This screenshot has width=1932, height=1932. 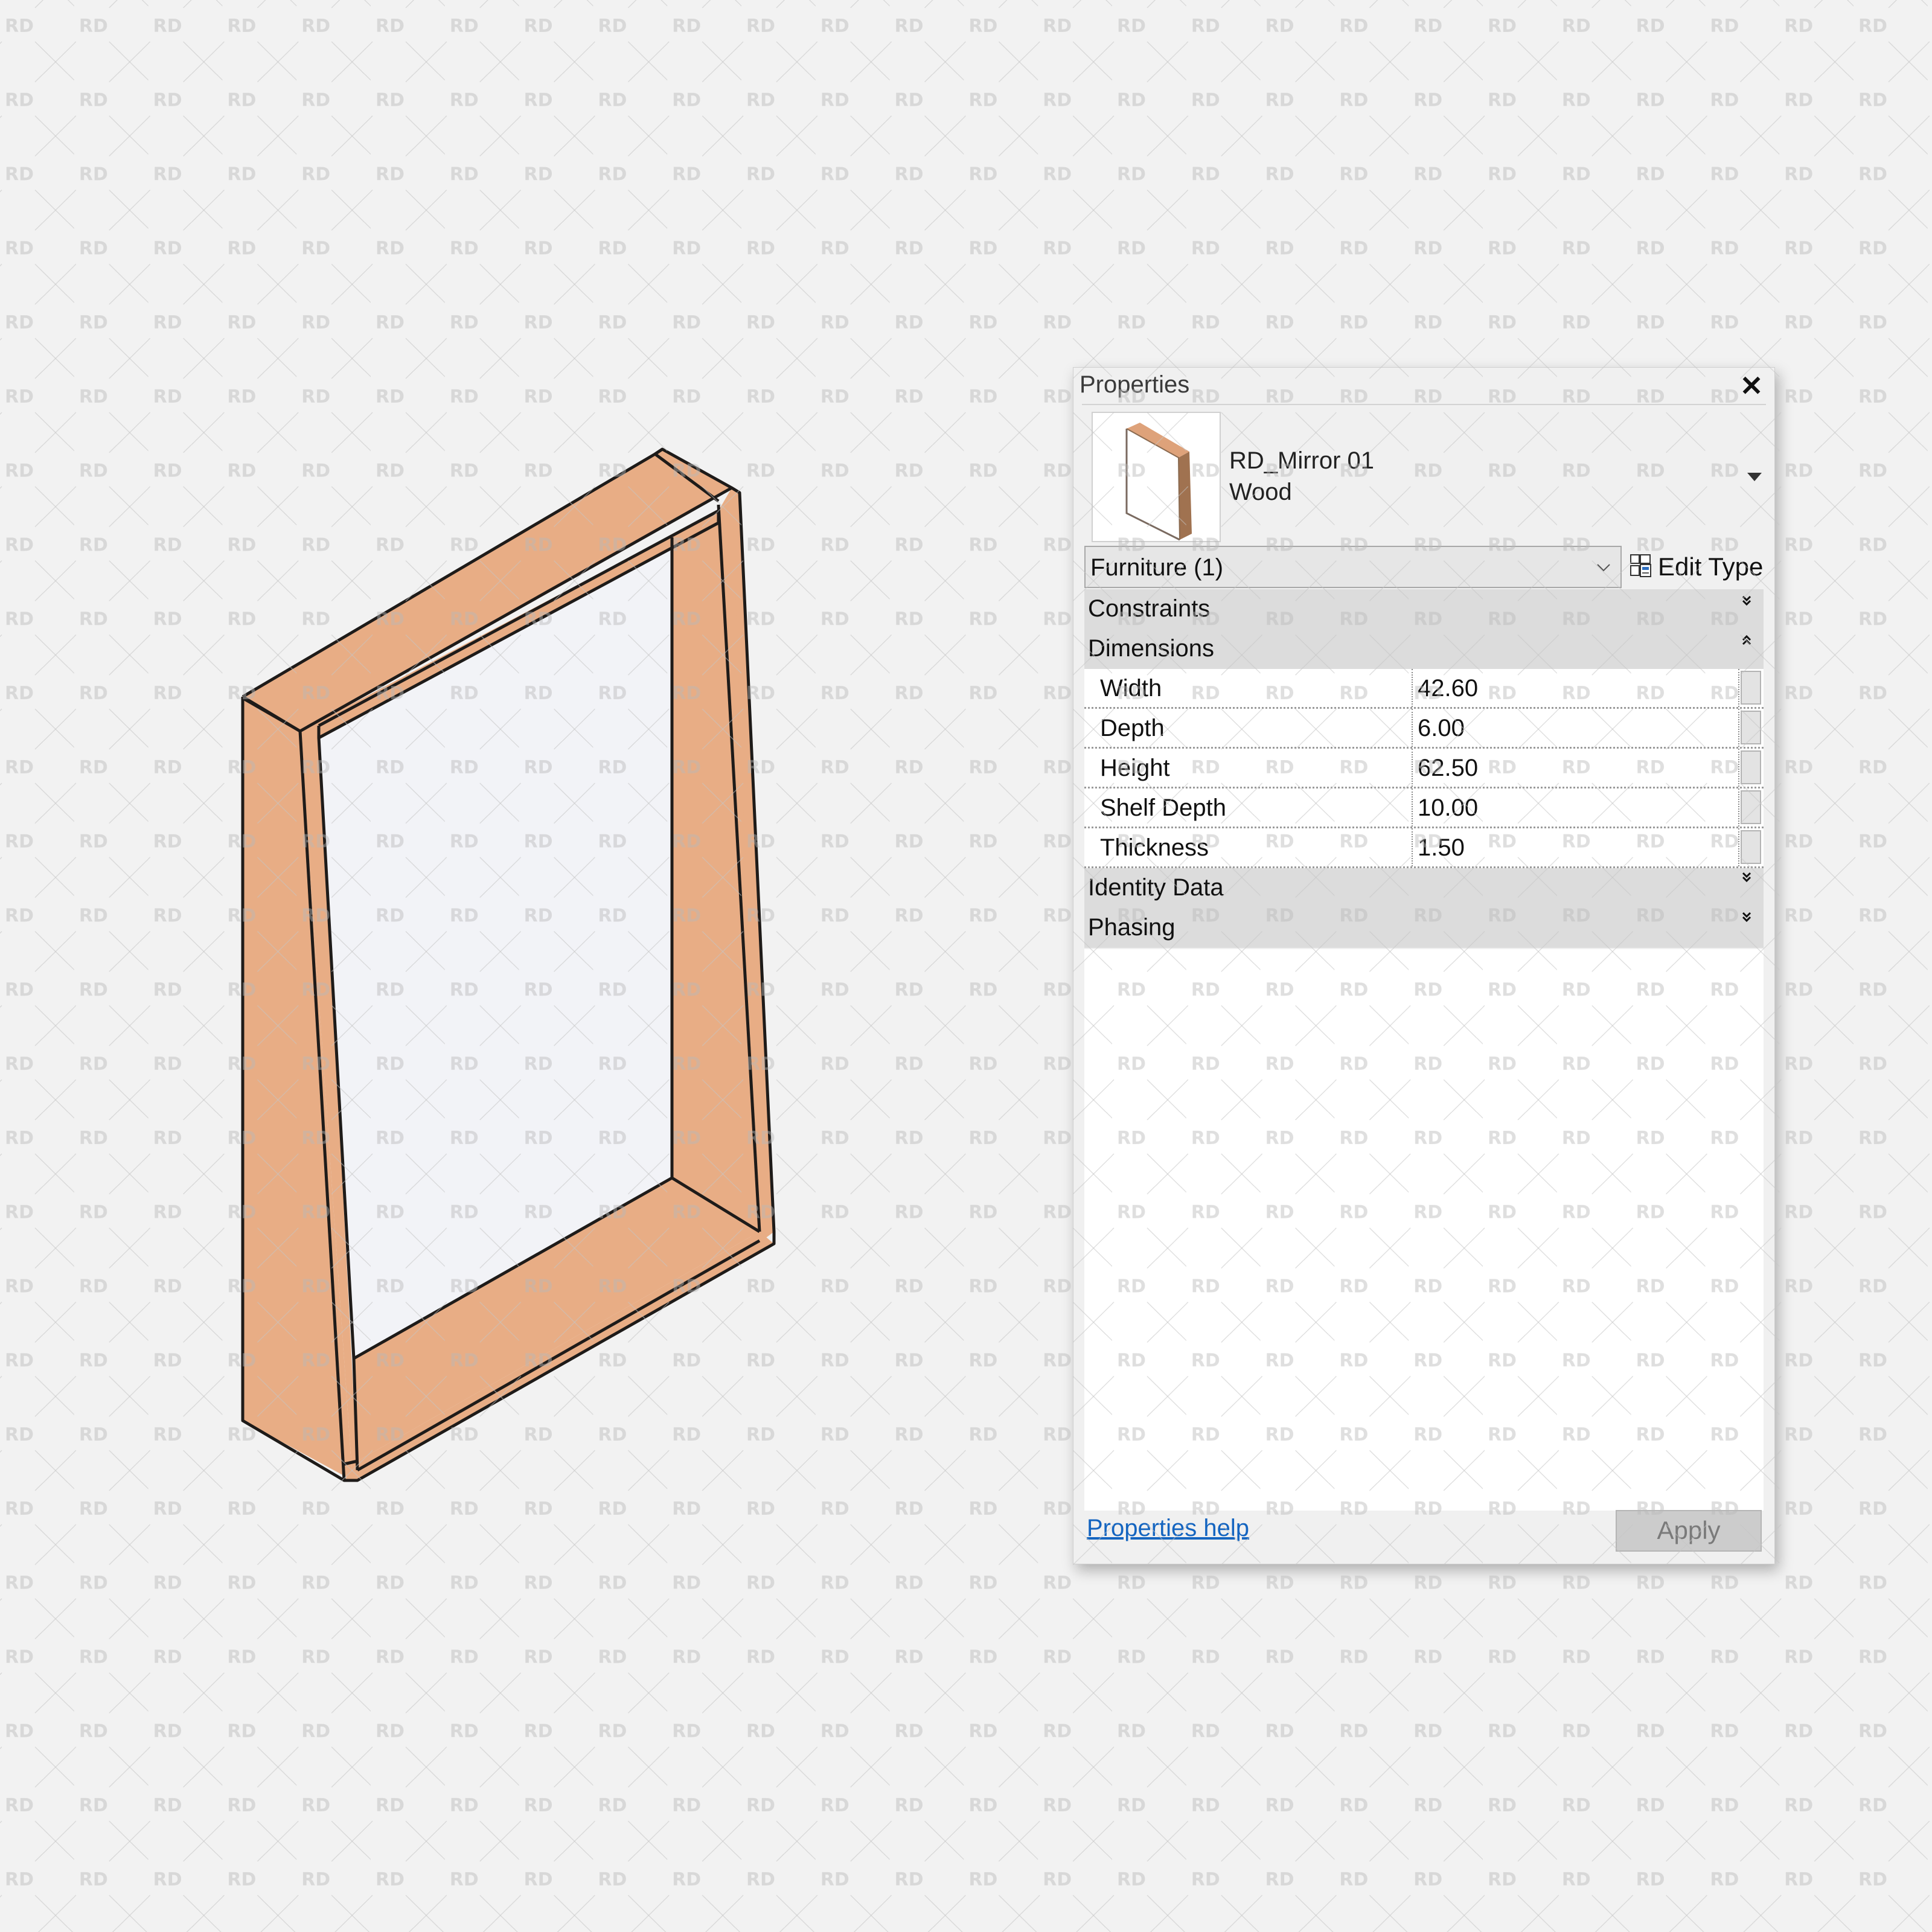 What do you see at coordinates (1132, 927) in the screenshot?
I see `group-label: Phasing` at bounding box center [1132, 927].